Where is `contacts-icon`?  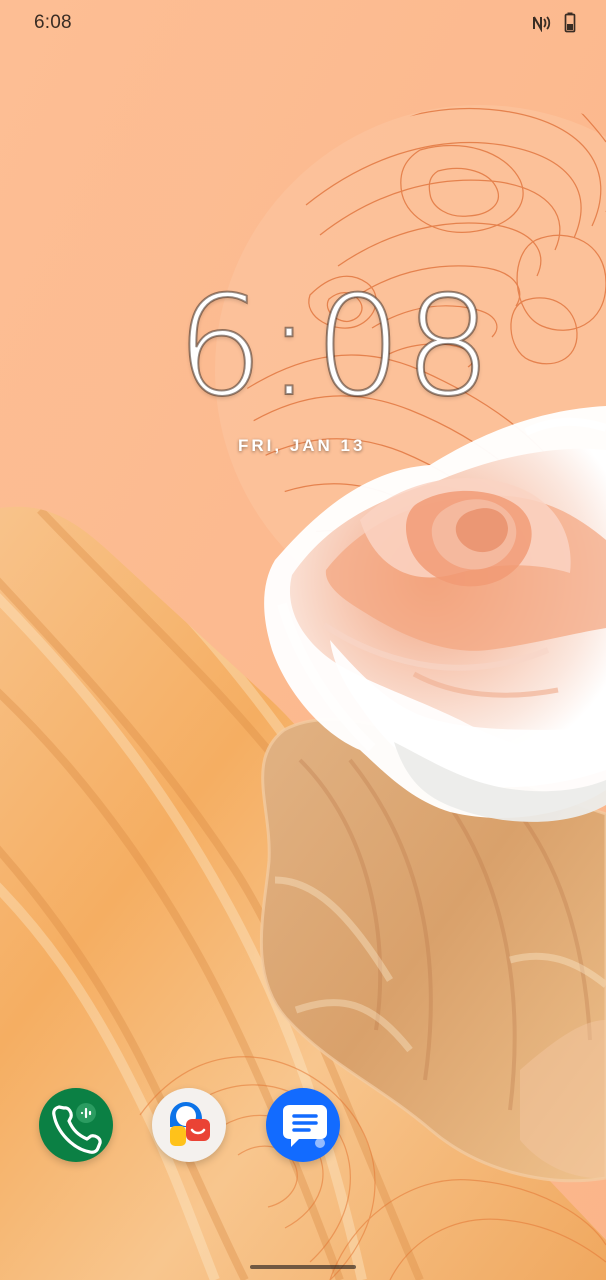
contacts-icon is located at coordinates (190, 1124).